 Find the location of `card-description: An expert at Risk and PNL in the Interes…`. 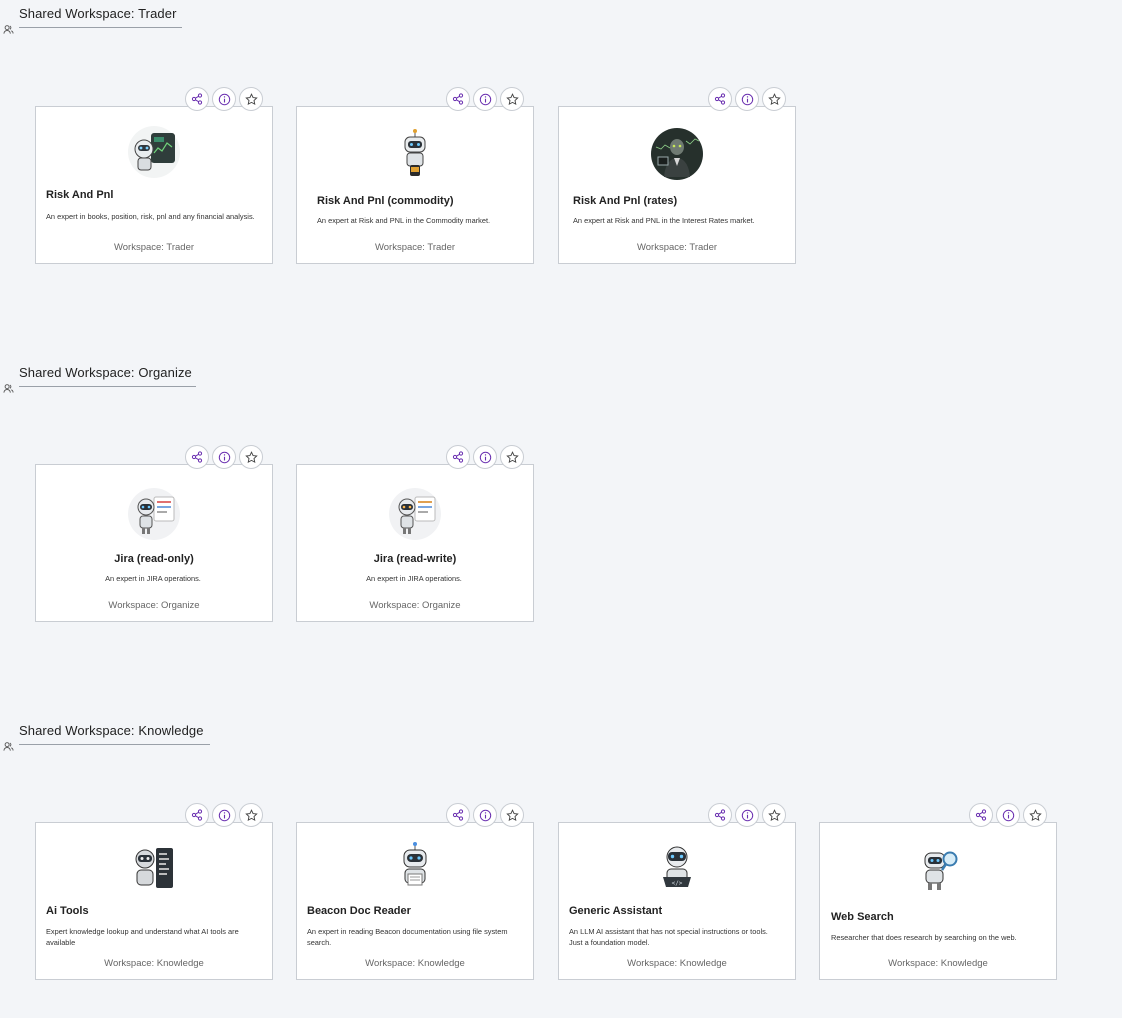

card-description: An expert at Risk and PNL in the Interes… is located at coordinates (664, 220).